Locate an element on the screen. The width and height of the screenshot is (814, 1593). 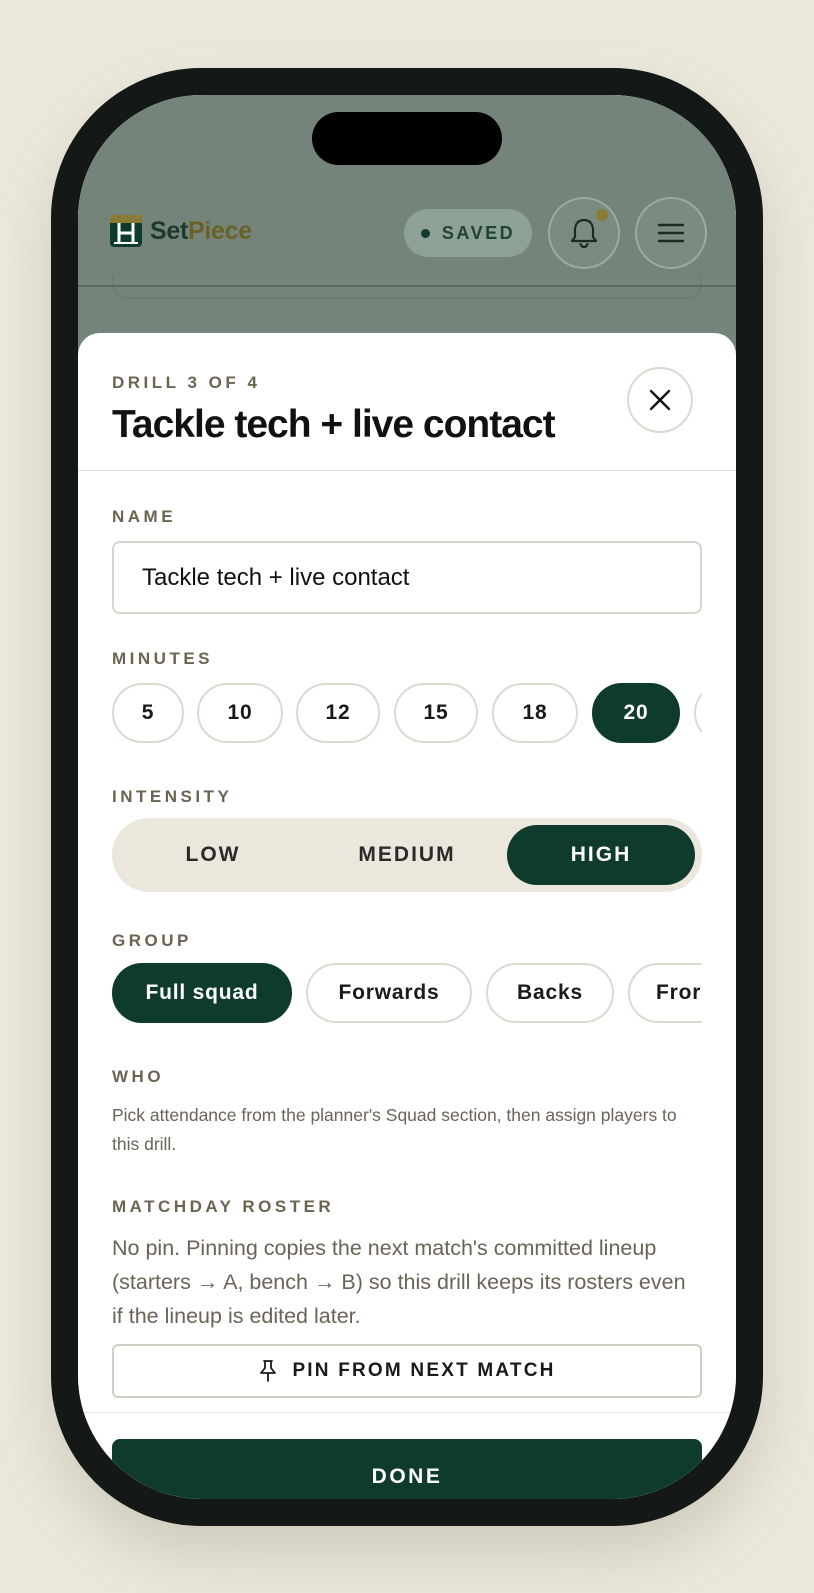
intensity-segmented-control: LOW MEDIUM HIGH is located at coordinates (407, 855).